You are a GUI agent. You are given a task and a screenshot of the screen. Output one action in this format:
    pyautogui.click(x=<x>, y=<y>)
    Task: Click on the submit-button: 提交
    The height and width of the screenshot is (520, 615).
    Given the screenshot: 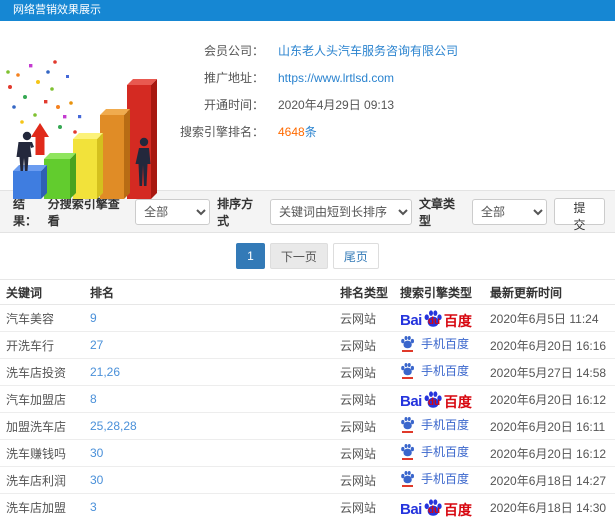 What is the action you would take?
    pyautogui.click(x=579, y=215)
    